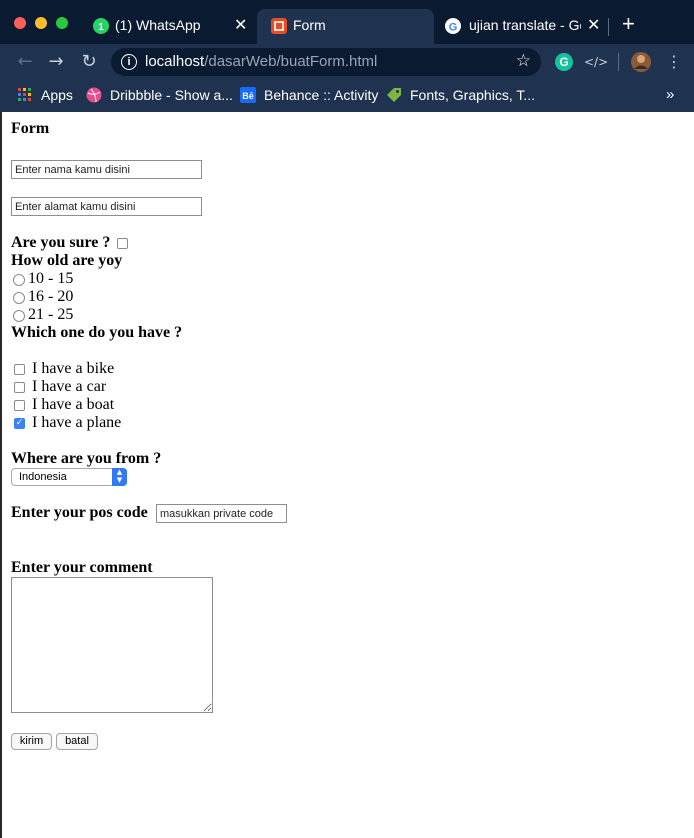 The image size is (694, 838). I want to click on dribbble-icon, so click(94, 95).